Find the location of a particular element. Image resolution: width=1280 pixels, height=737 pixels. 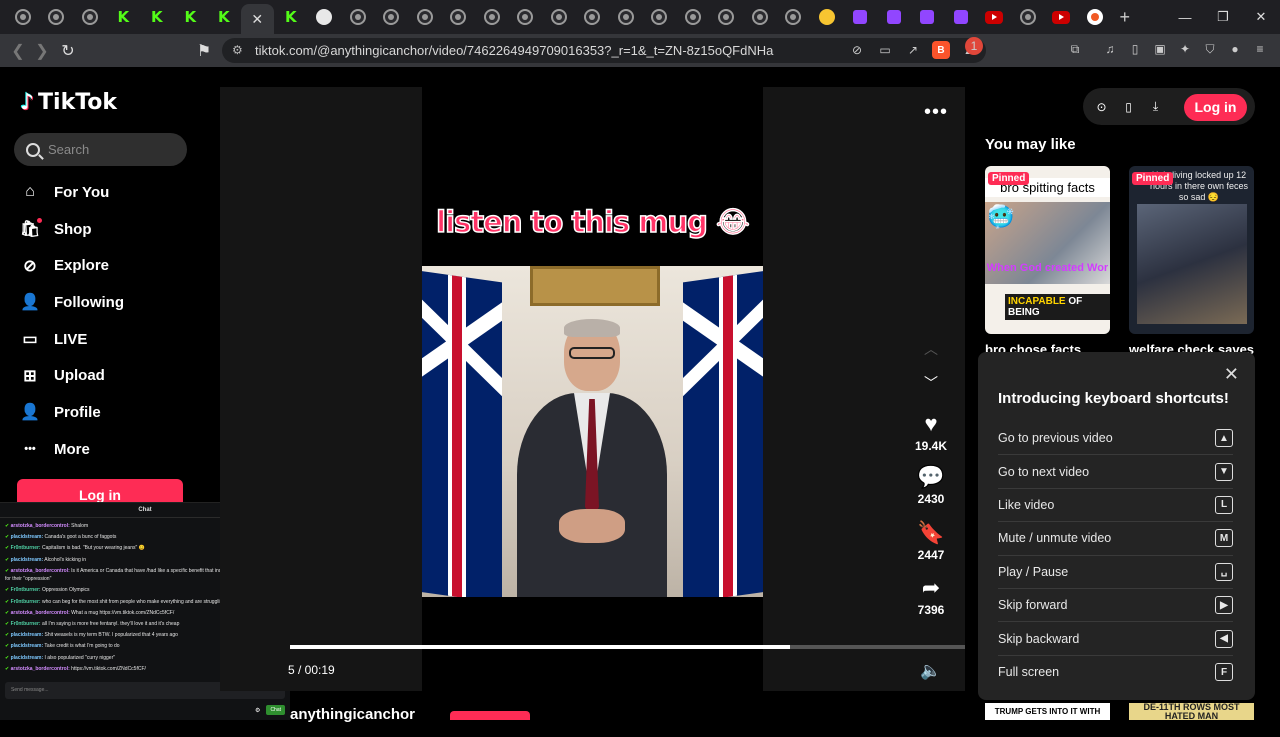

no-tracking-icon: ⊘ is located at coordinates (857, 50).